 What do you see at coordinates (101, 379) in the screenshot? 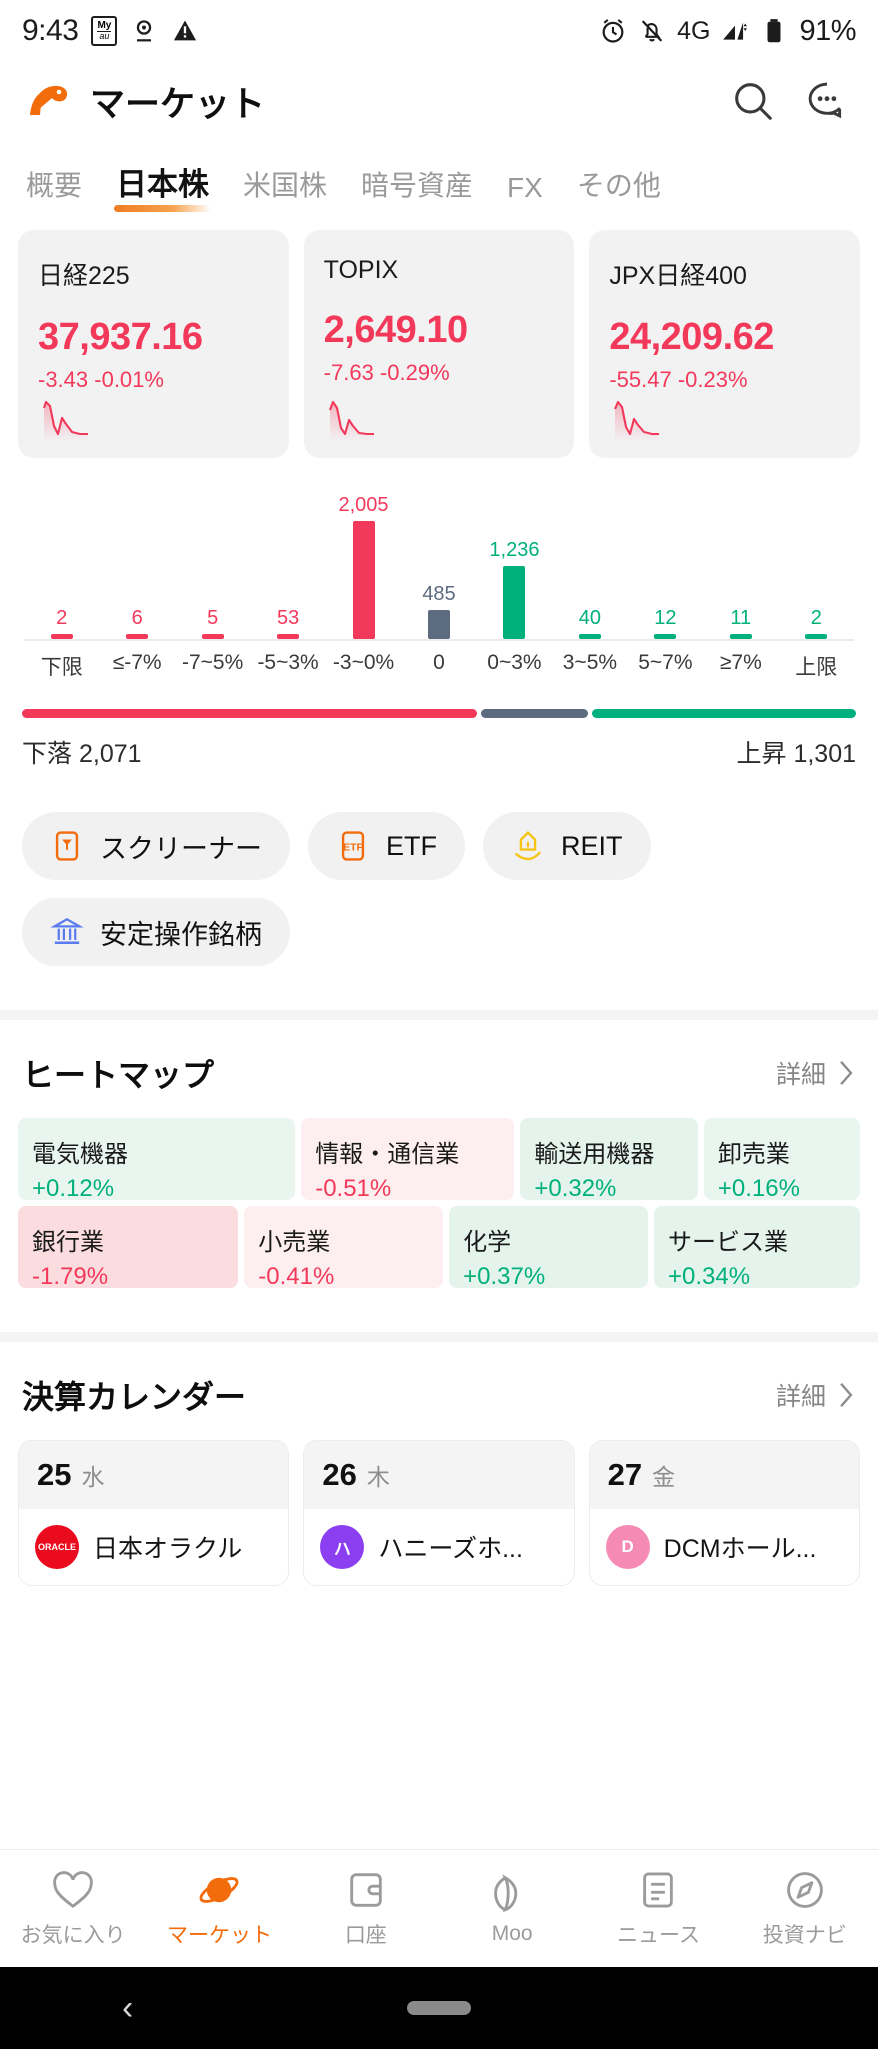
I see `index-change: -3.43 -0.01%` at bounding box center [101, 379].